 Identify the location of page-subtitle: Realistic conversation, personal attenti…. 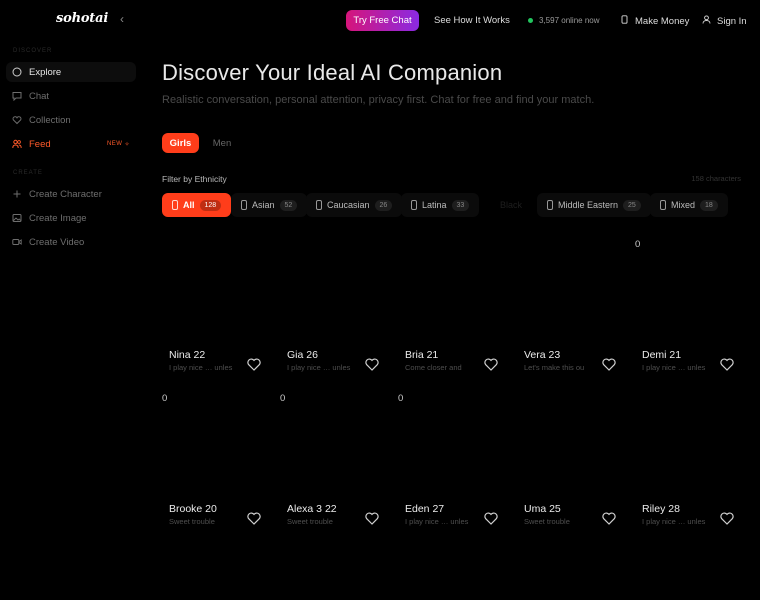
(378, 100).